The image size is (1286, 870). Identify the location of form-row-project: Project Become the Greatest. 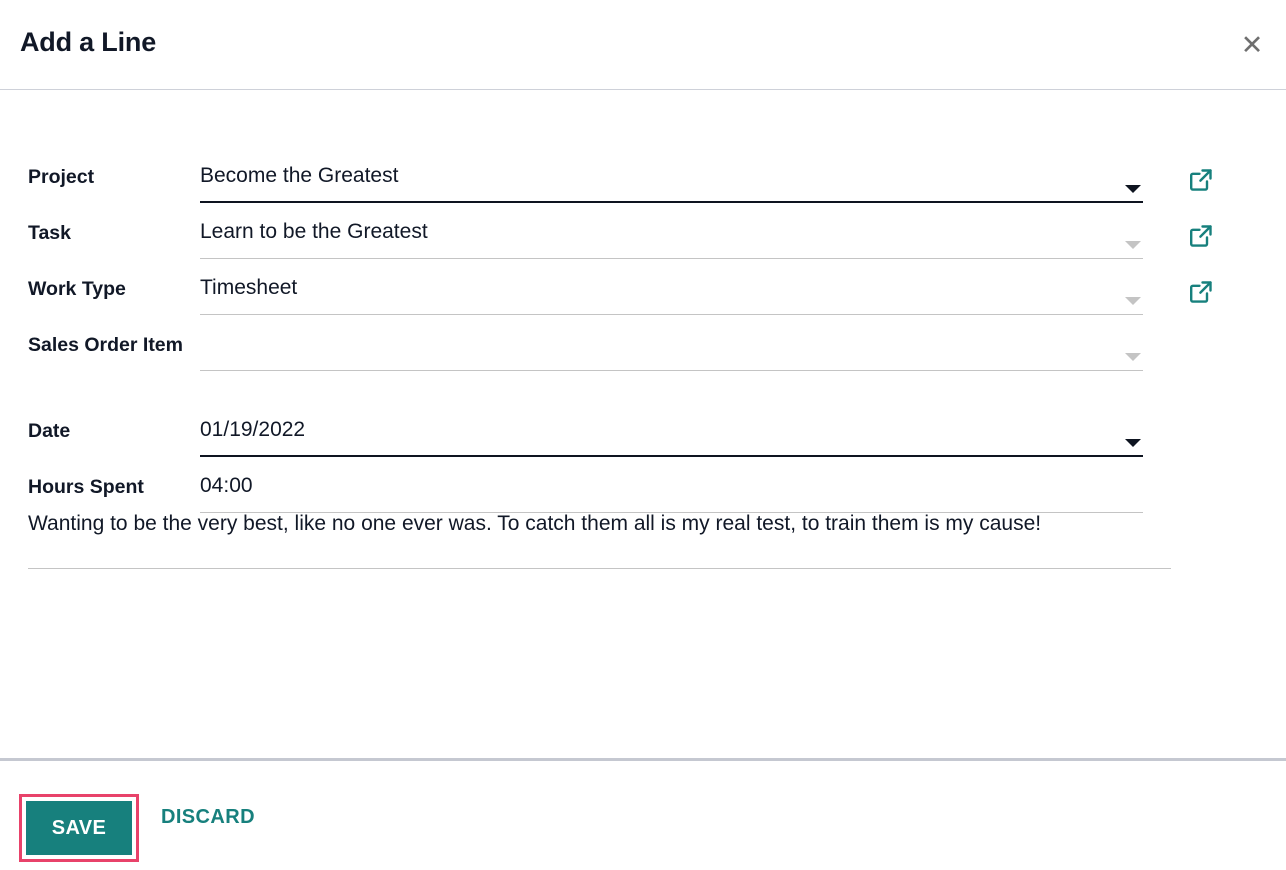
(643, 183).